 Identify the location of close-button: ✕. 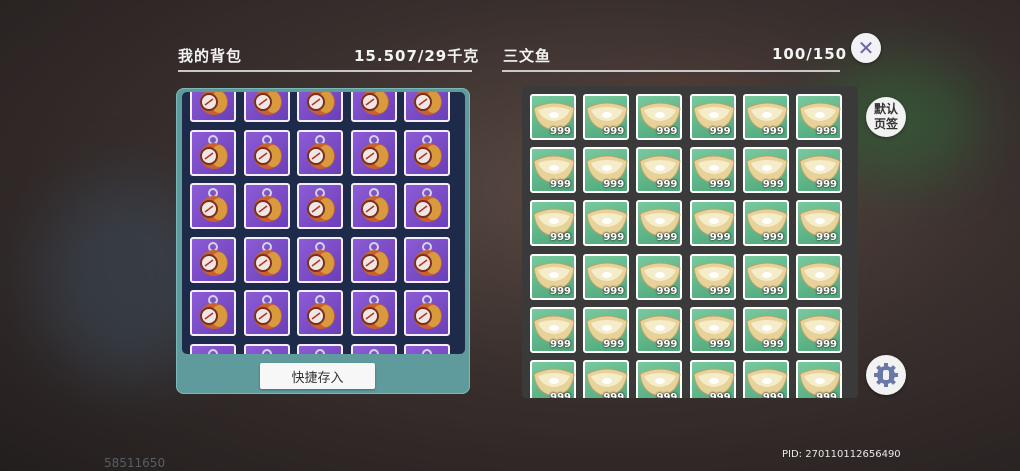
(866, 48).